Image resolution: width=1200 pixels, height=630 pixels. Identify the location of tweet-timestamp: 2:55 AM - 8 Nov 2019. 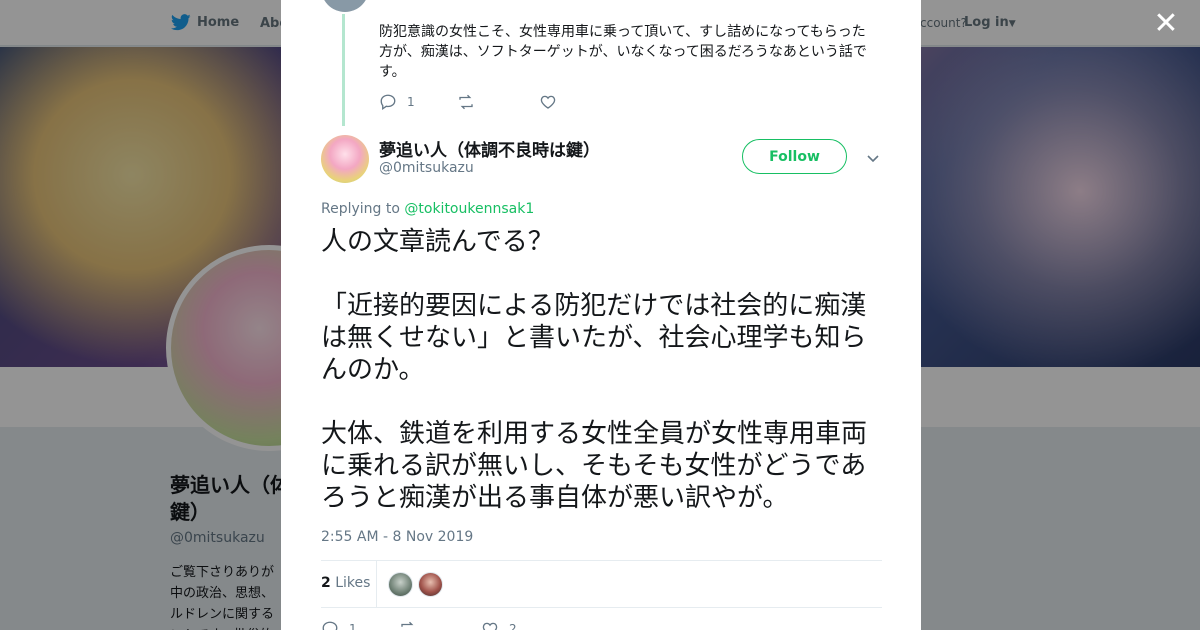
(397, 537).